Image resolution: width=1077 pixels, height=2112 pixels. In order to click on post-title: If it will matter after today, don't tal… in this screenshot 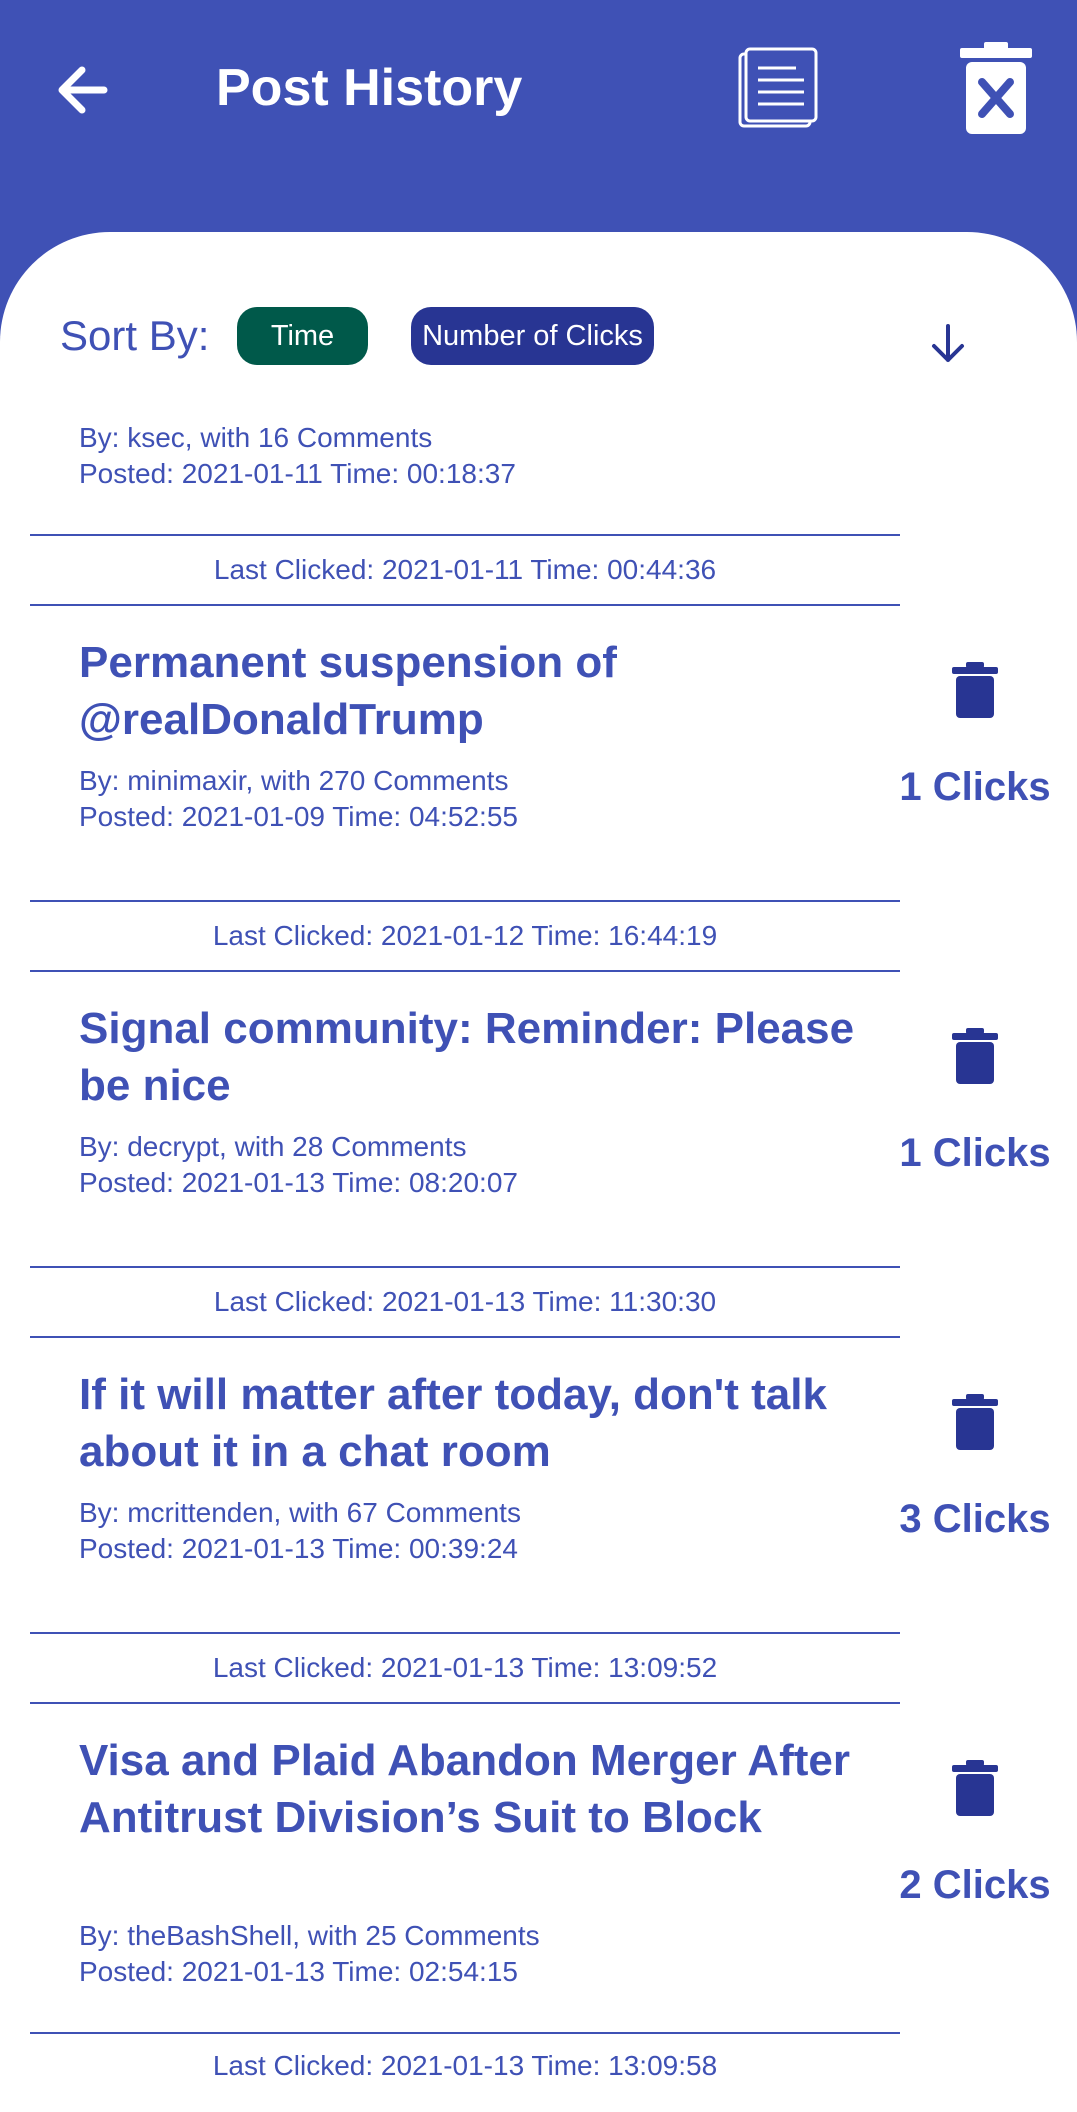, I will do `click(479, 1423)`.